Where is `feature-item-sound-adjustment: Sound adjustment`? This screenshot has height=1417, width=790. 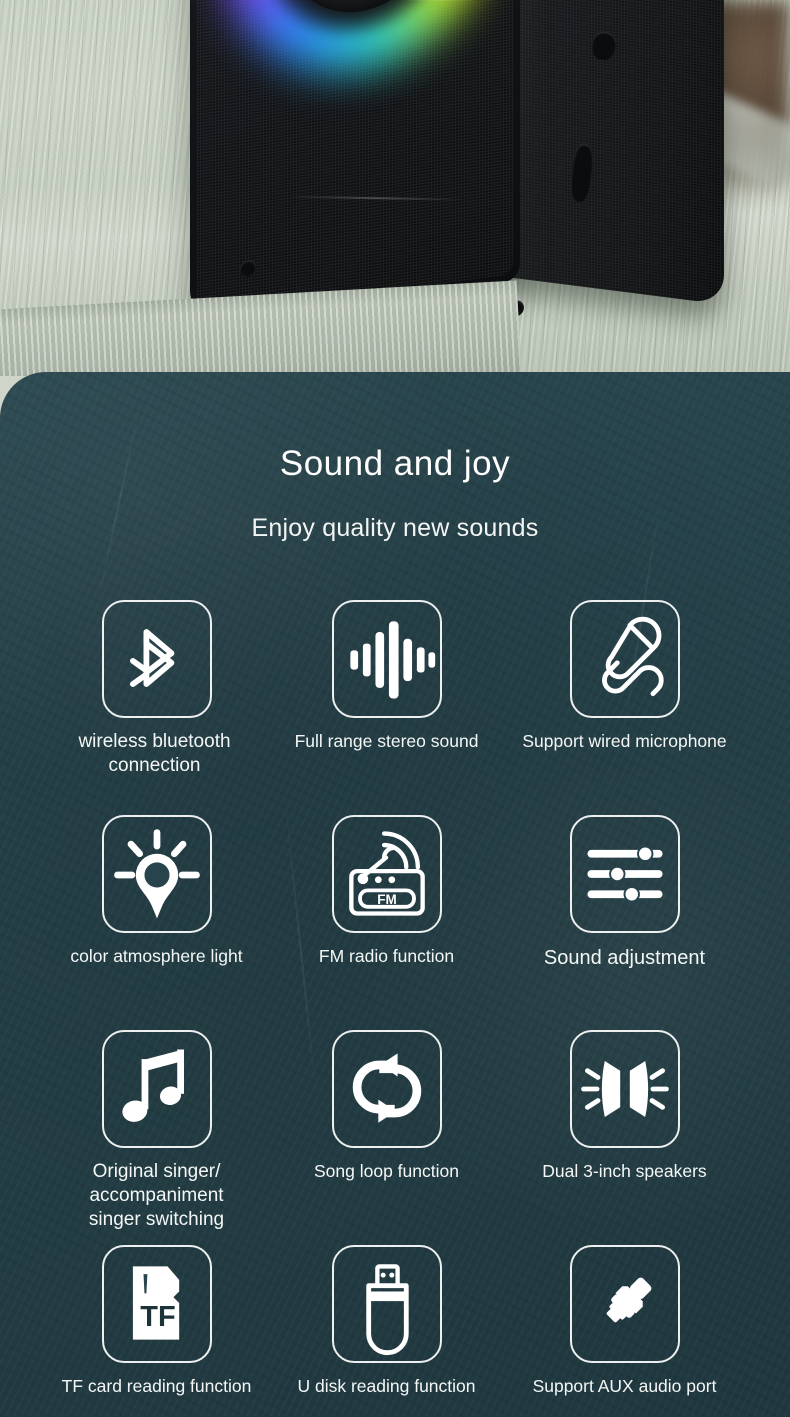 feature-item-sound-adjustment: Sound adjustment is located at coordinates (624, 893).